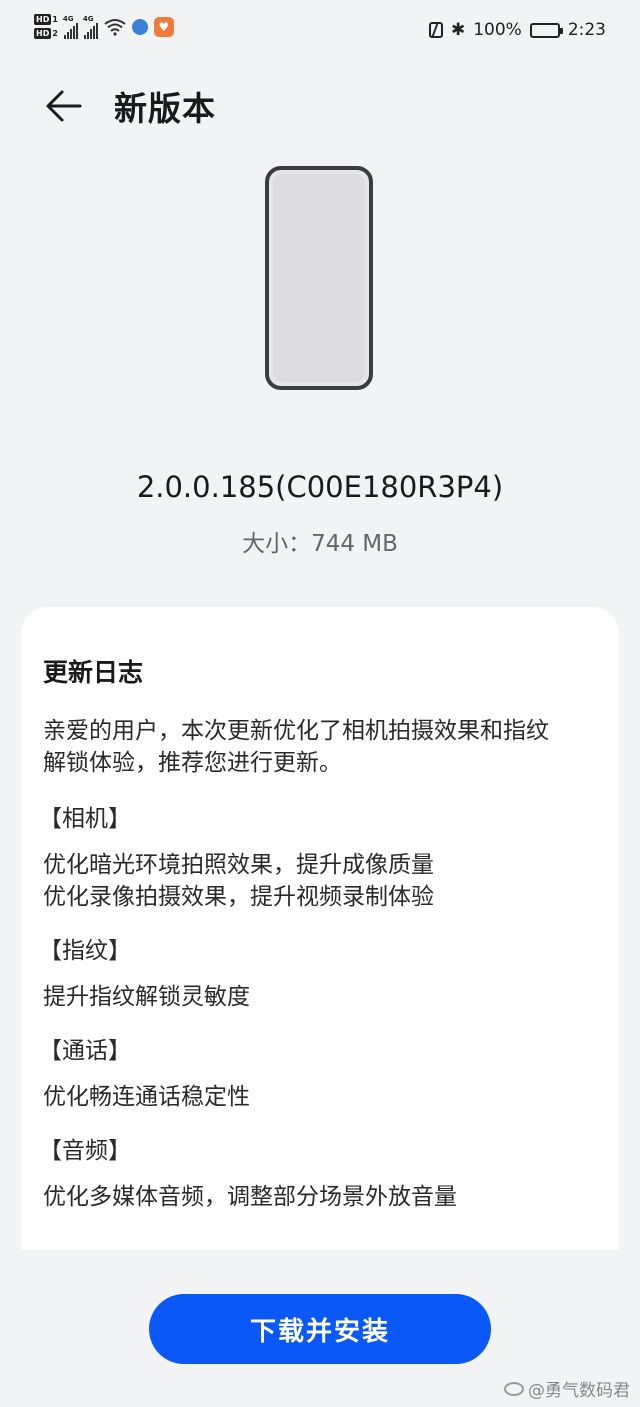 This screenshot has height=1407, width=640. What do you see at coordinates (238, 865) in the screenshot?
I see `section-line: 优化暗光环境拍照效果，提升成像质量` at bounding box center [238, 865].